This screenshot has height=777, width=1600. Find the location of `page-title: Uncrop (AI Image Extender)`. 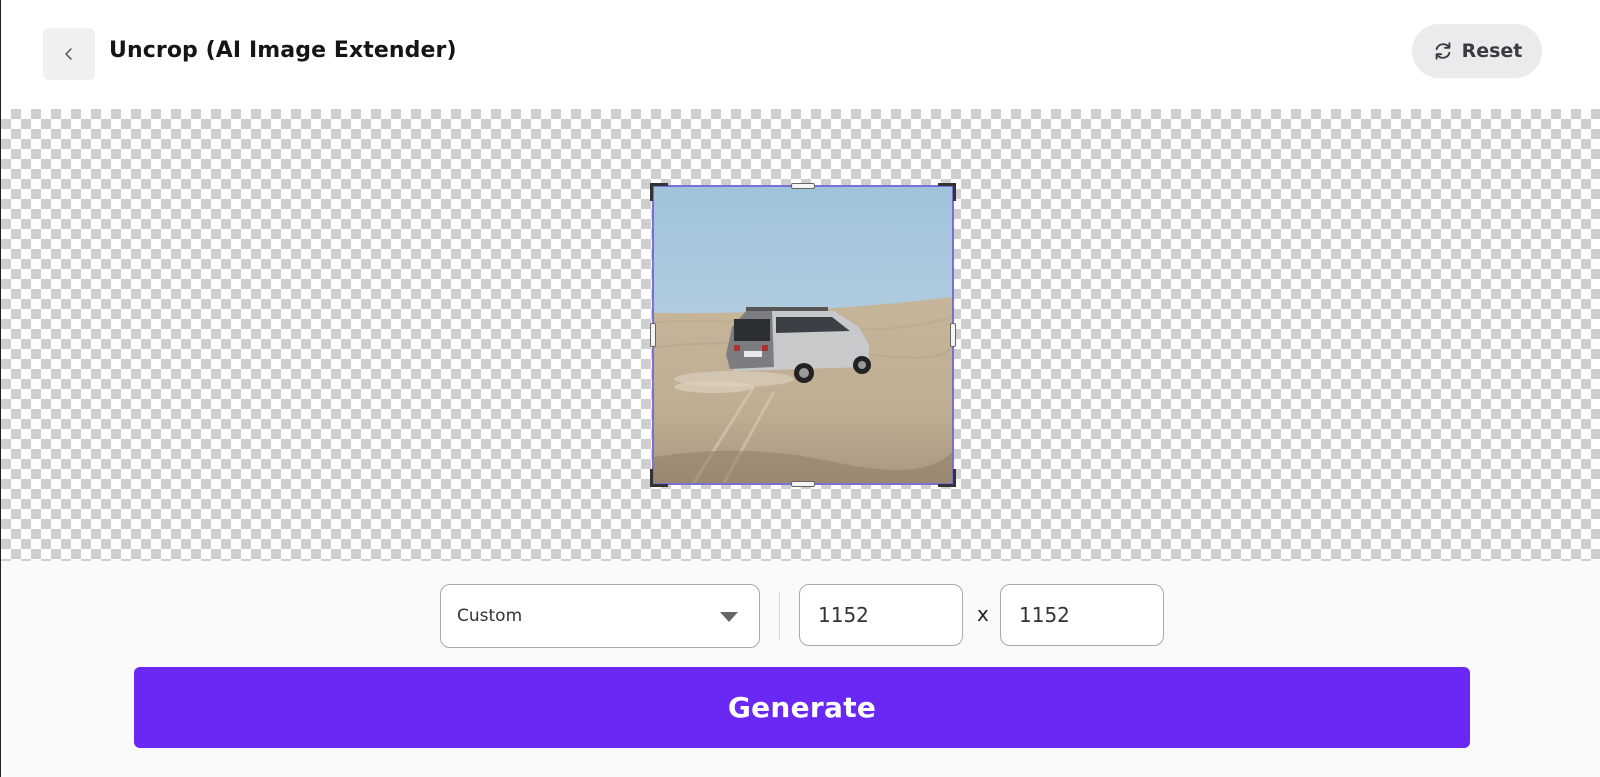

page-title: Uncrop (AI Image Extender) is located at coordinates (283, 50).